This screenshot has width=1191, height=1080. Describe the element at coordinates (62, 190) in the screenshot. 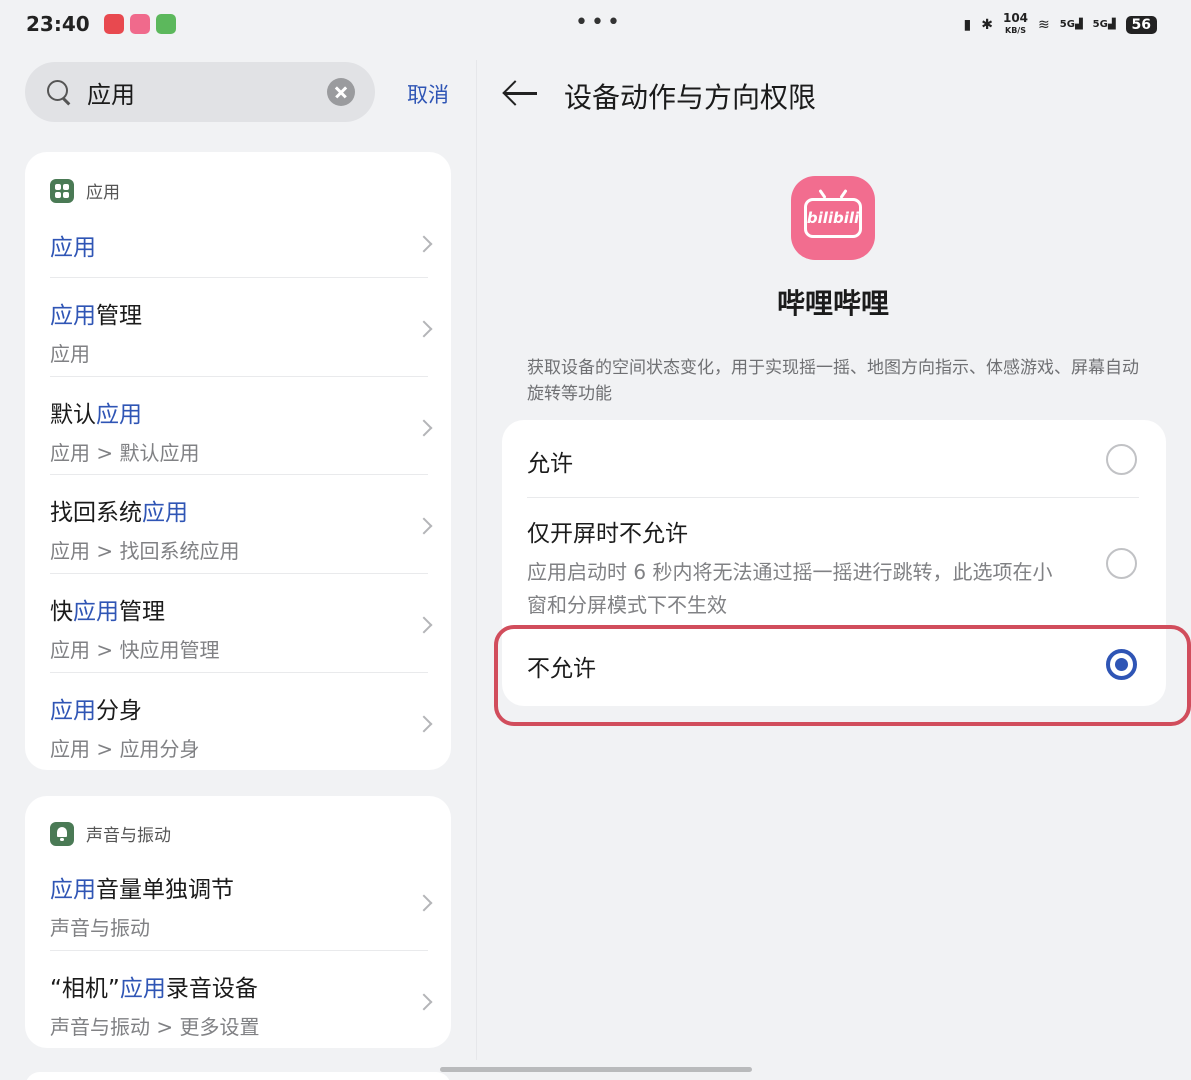

I see `apps-grid-icon` at that location.